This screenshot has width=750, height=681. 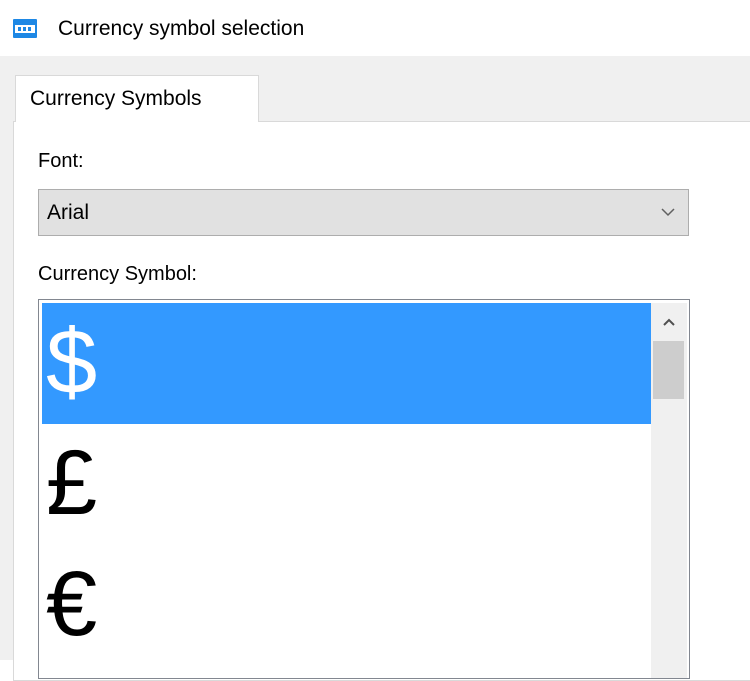 I want to click on tab-currency-symbols: Currency Symbols, so click(x=137, y=98).